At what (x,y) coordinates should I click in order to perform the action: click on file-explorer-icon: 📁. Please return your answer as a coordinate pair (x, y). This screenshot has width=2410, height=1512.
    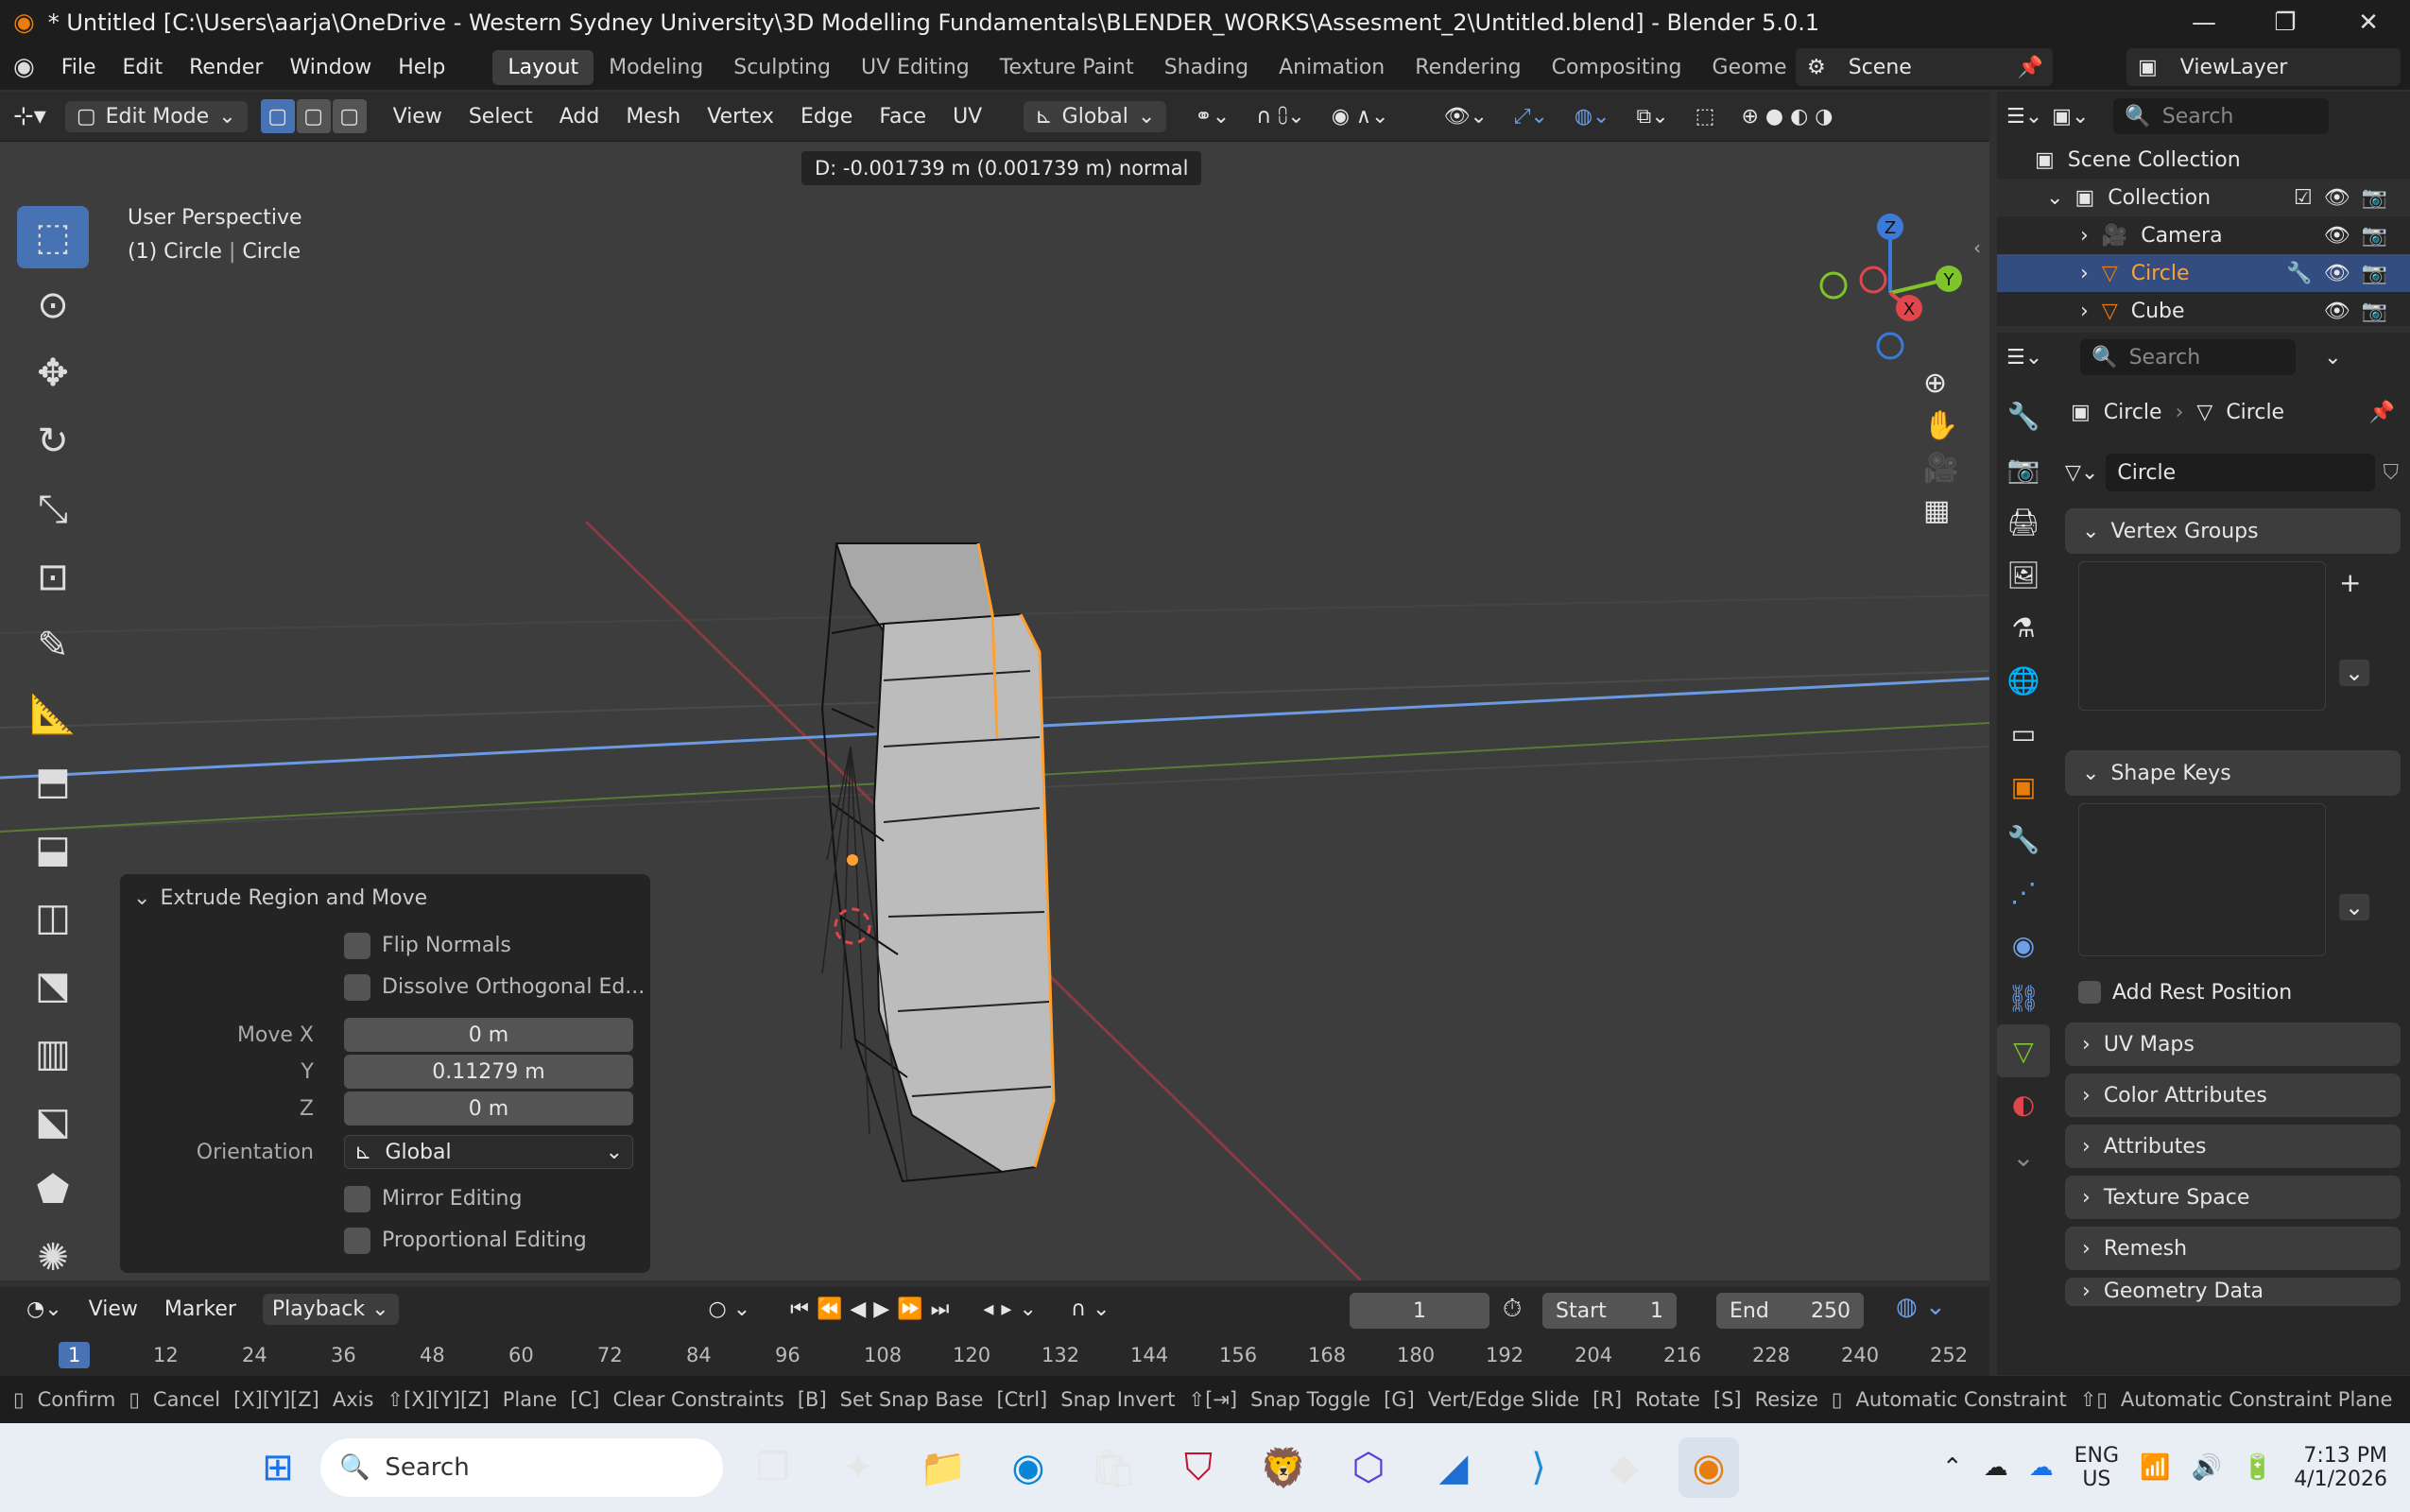
    Looking at the image, I should click on (943, 1467).